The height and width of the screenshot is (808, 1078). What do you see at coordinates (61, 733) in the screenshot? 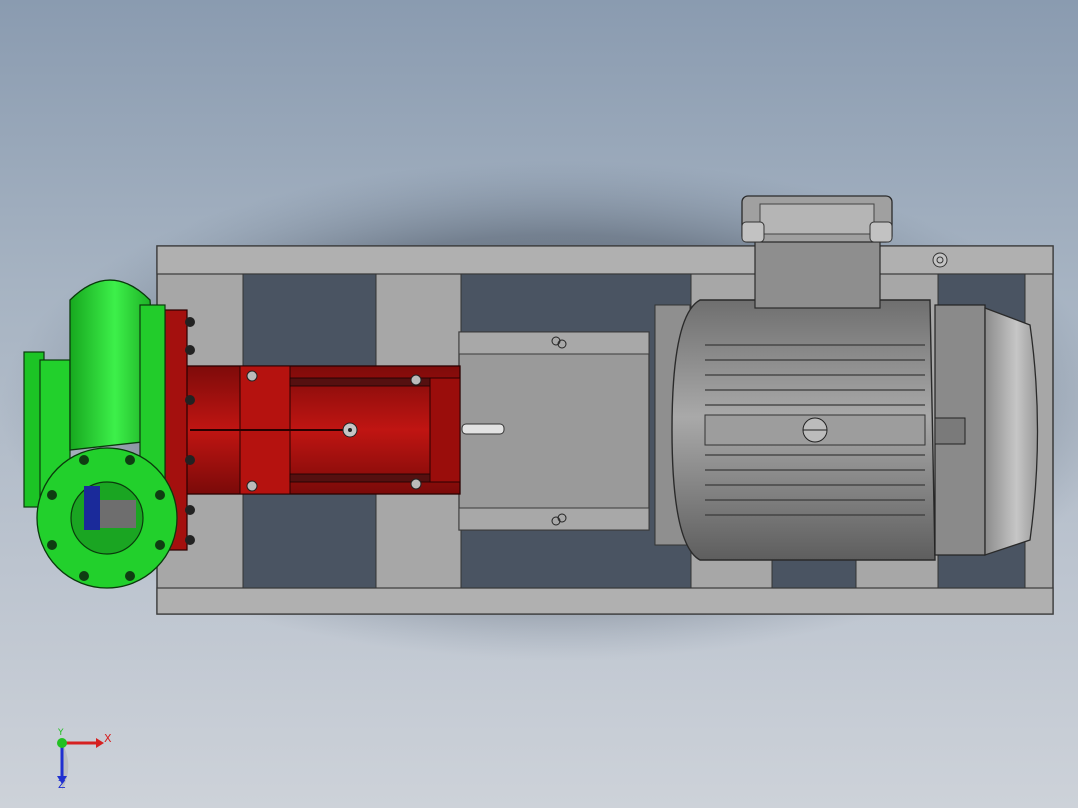
I see `triad-y-label: Y` at bounding box center [61, 733].